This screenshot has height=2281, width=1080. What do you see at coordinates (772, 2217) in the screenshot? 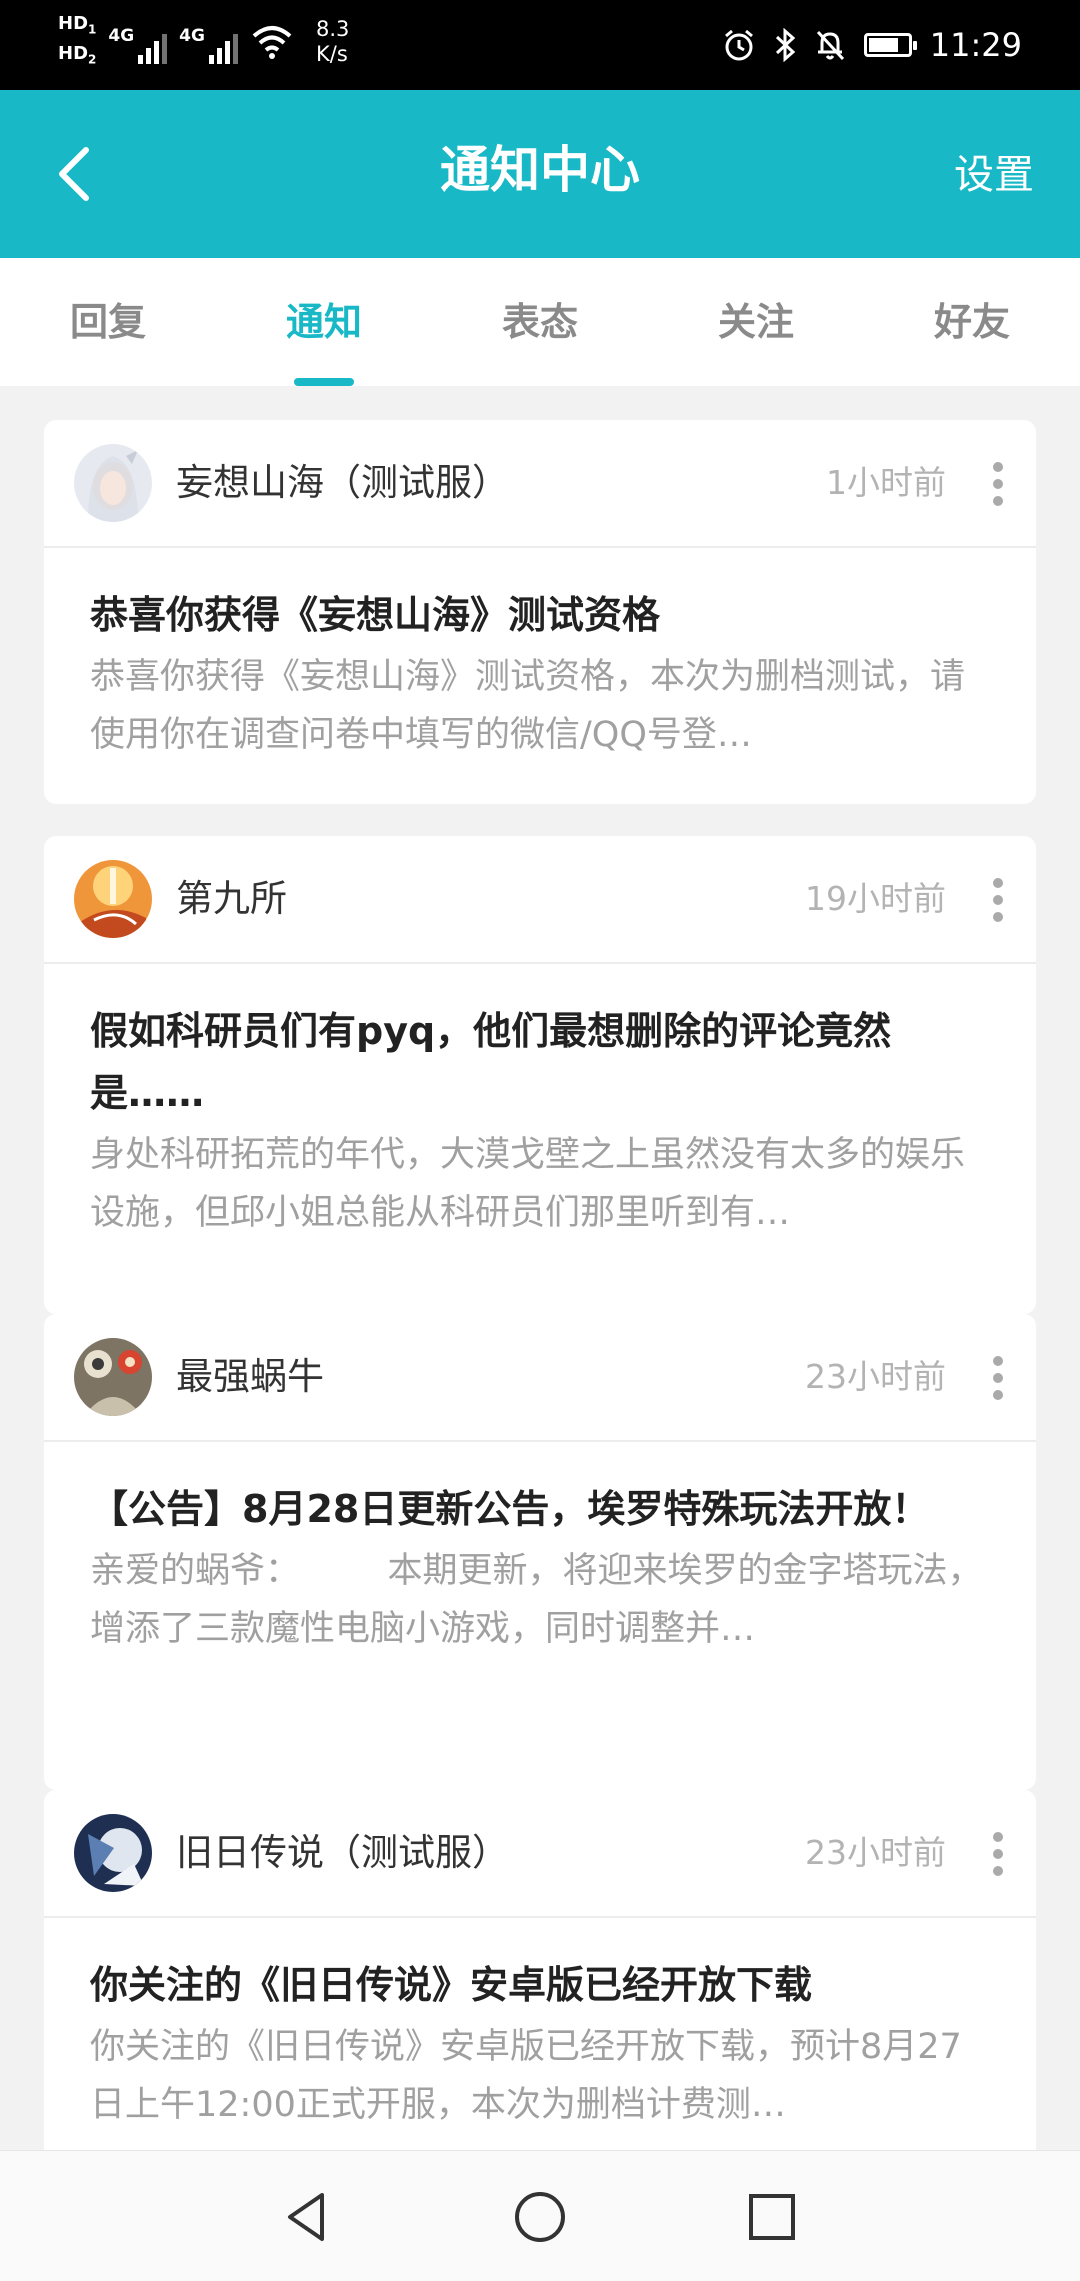
I see `square-recents-icon` at bounding box center [772, 2217].